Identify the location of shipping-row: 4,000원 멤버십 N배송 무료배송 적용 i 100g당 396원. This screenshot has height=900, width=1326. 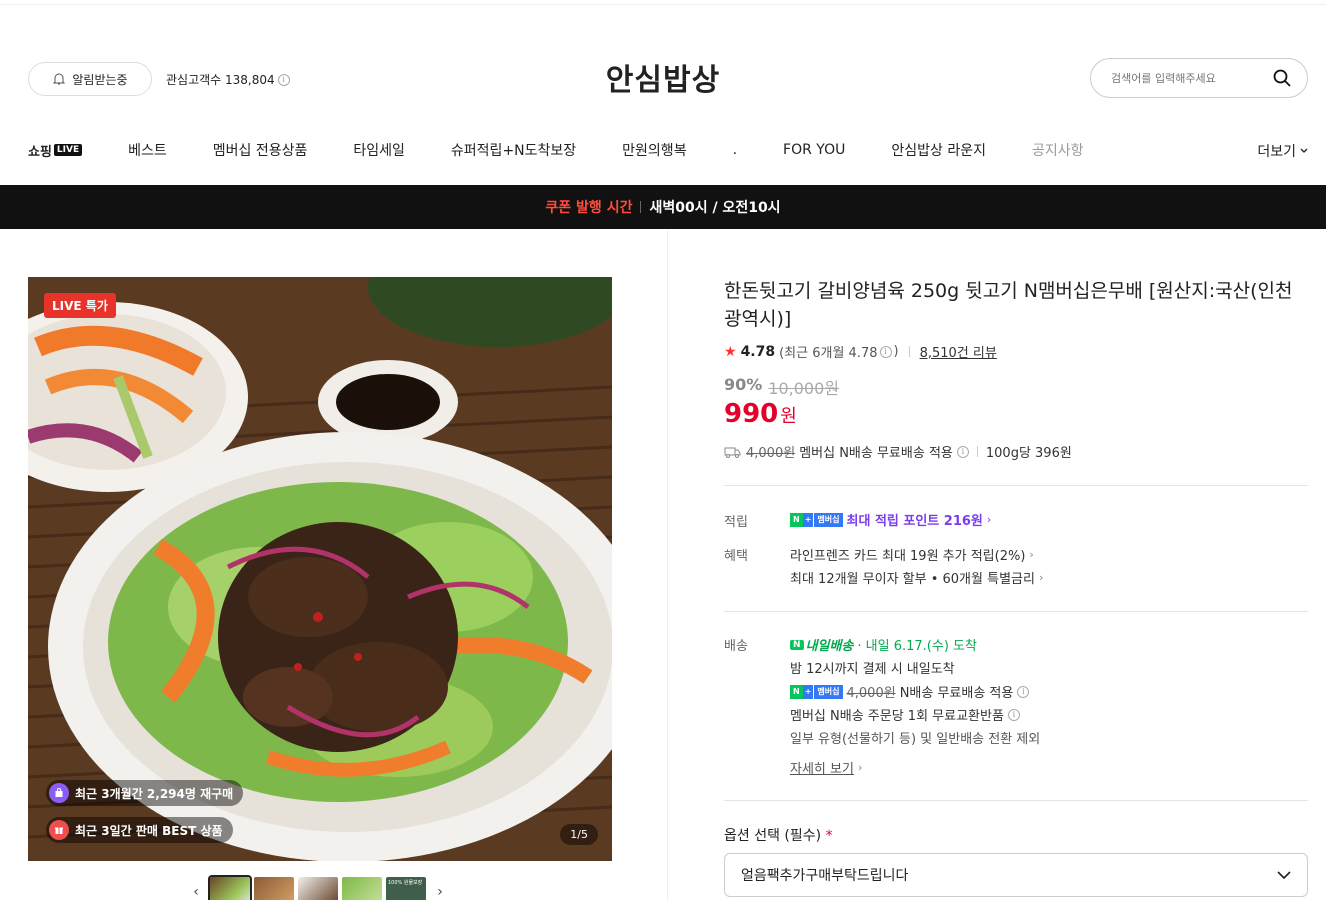
(898, 451).